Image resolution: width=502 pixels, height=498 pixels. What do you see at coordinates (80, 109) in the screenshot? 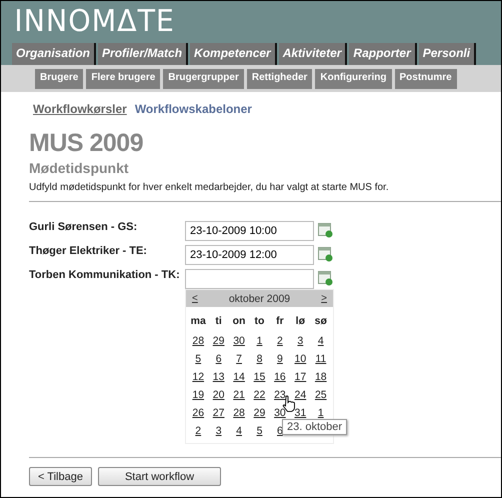
I see `workflow-link: Workflowkørsler` at bounding box center [80, 109].